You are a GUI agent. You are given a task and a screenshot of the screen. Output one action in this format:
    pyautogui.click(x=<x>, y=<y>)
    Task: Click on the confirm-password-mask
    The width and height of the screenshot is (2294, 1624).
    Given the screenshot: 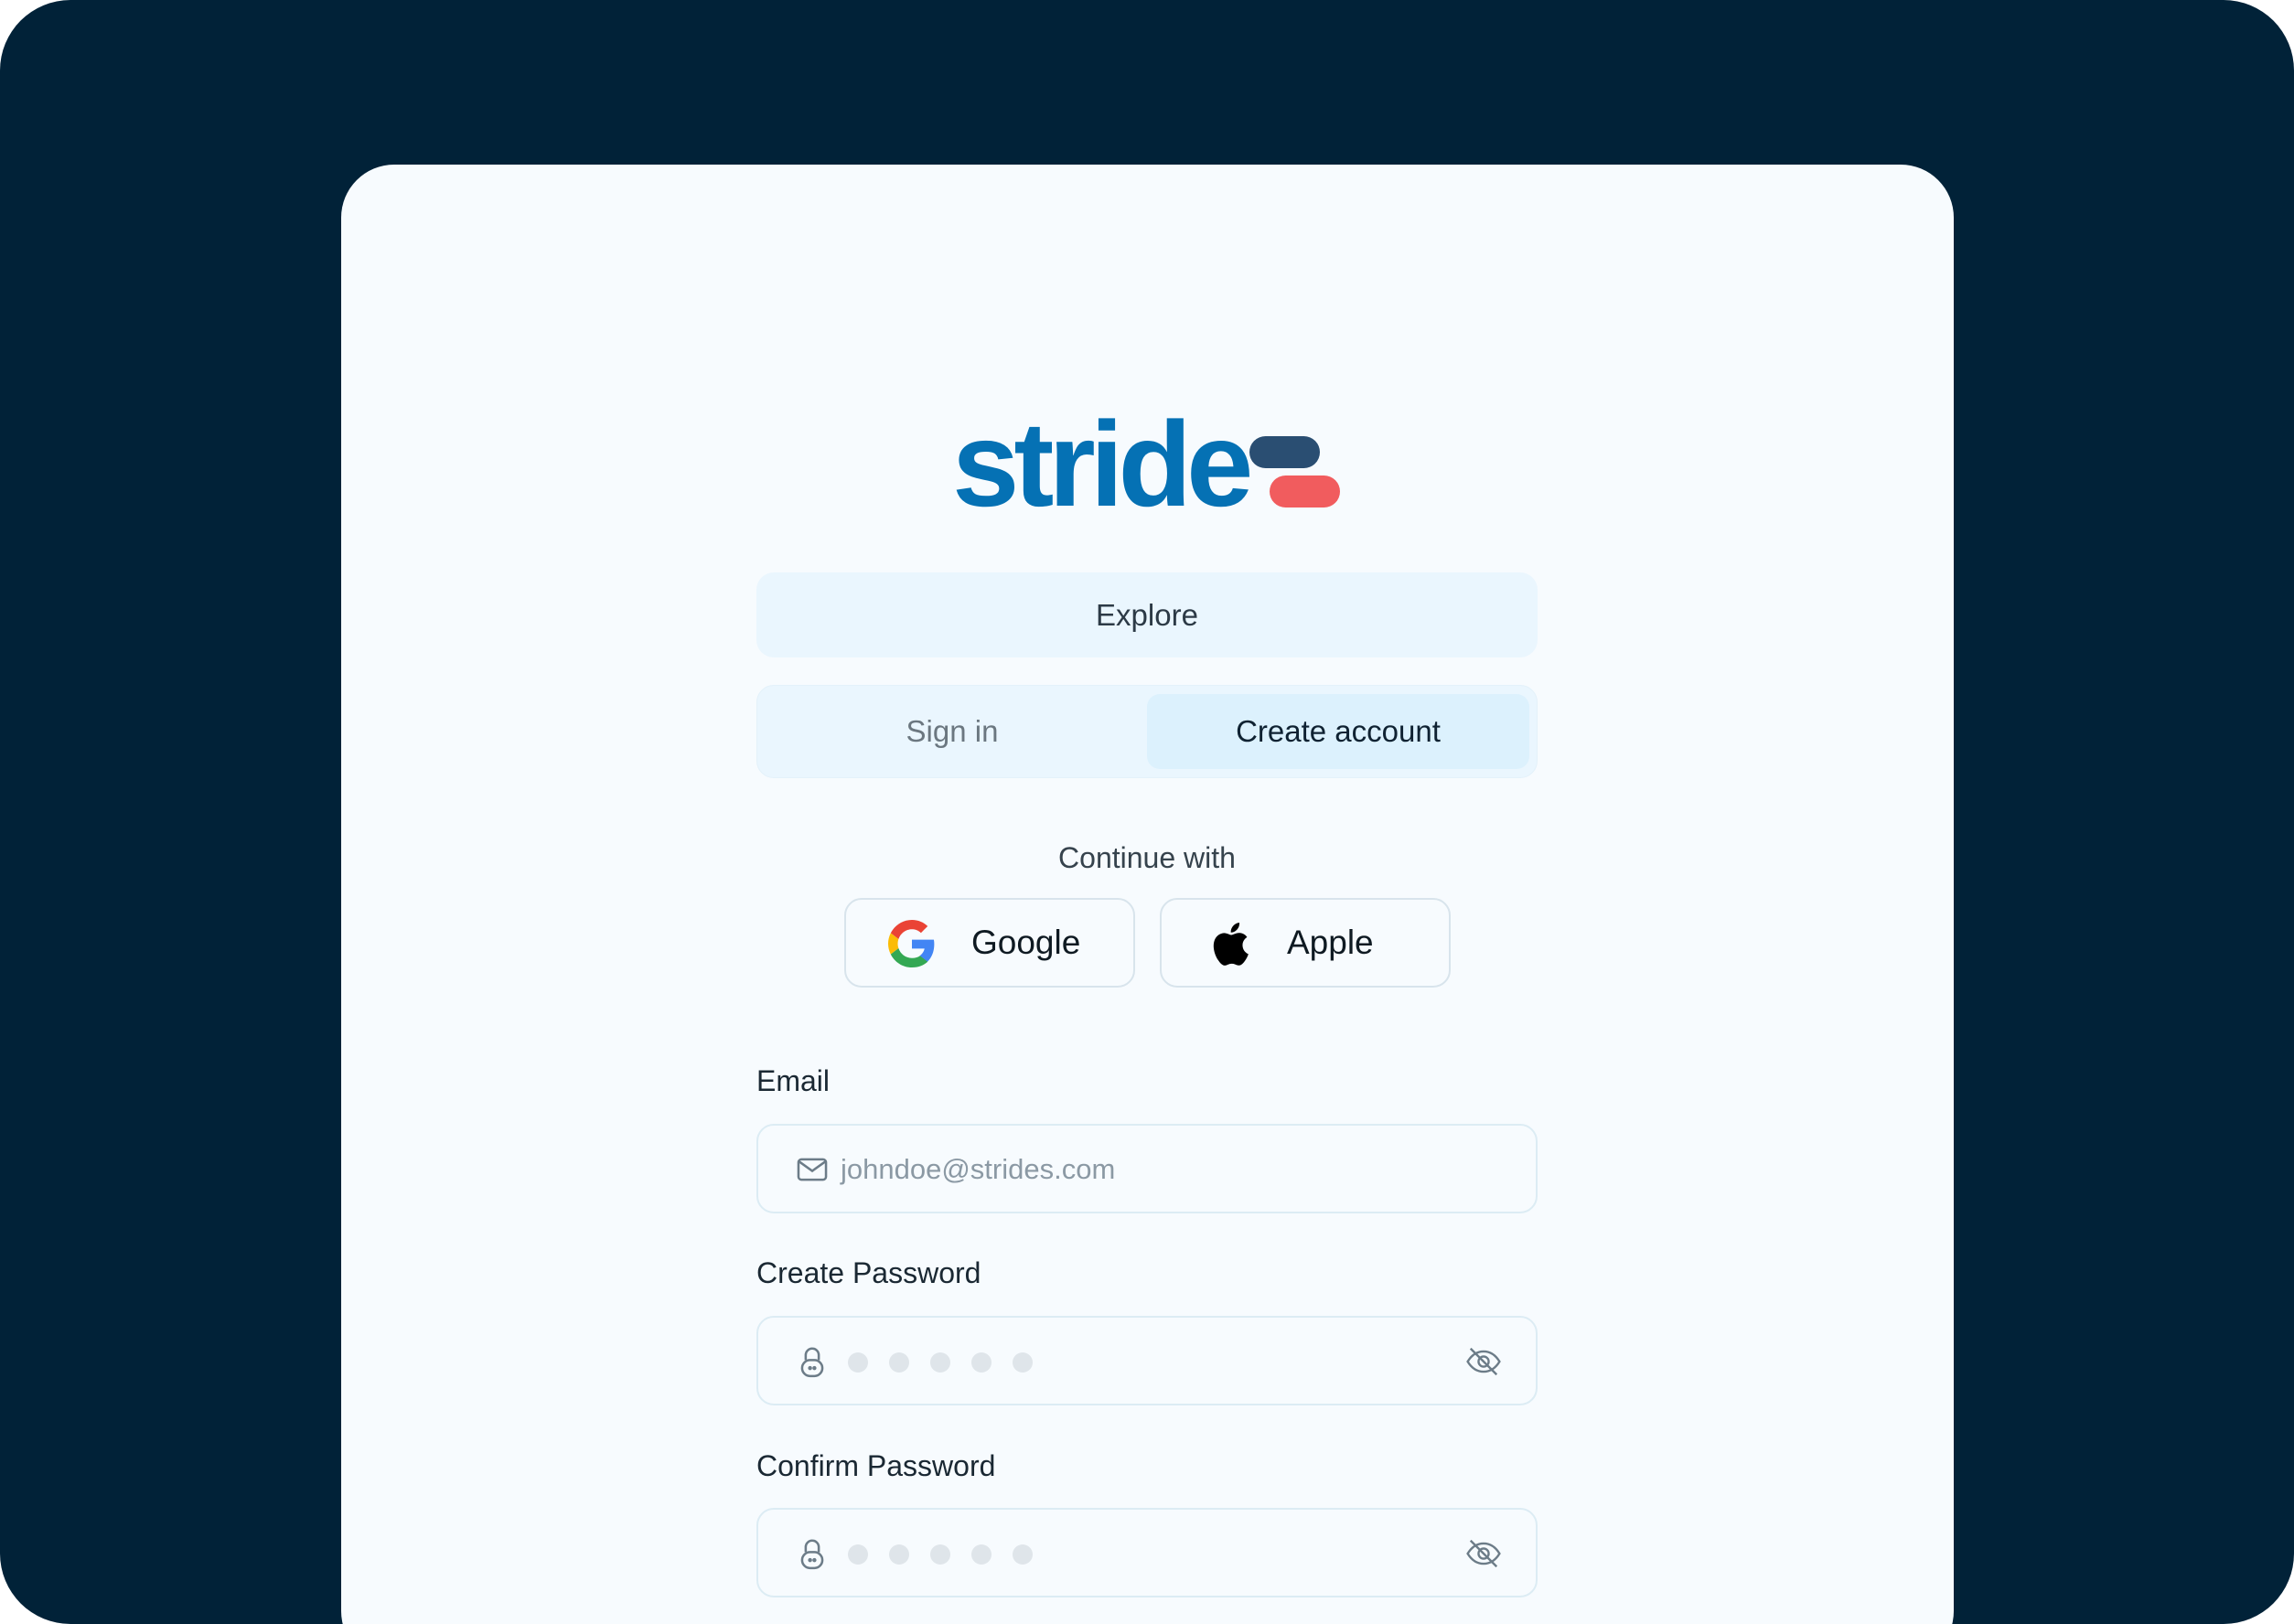 What is the action you would take?
    pyautogui.click(x=941, y=1554)
    